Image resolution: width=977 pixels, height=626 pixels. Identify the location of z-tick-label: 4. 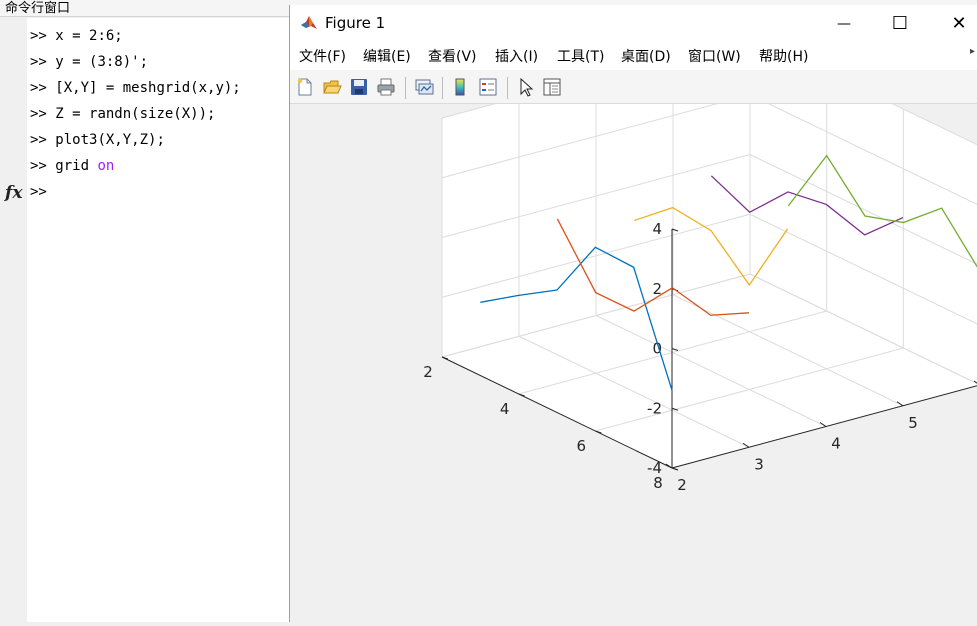
(657, 229).